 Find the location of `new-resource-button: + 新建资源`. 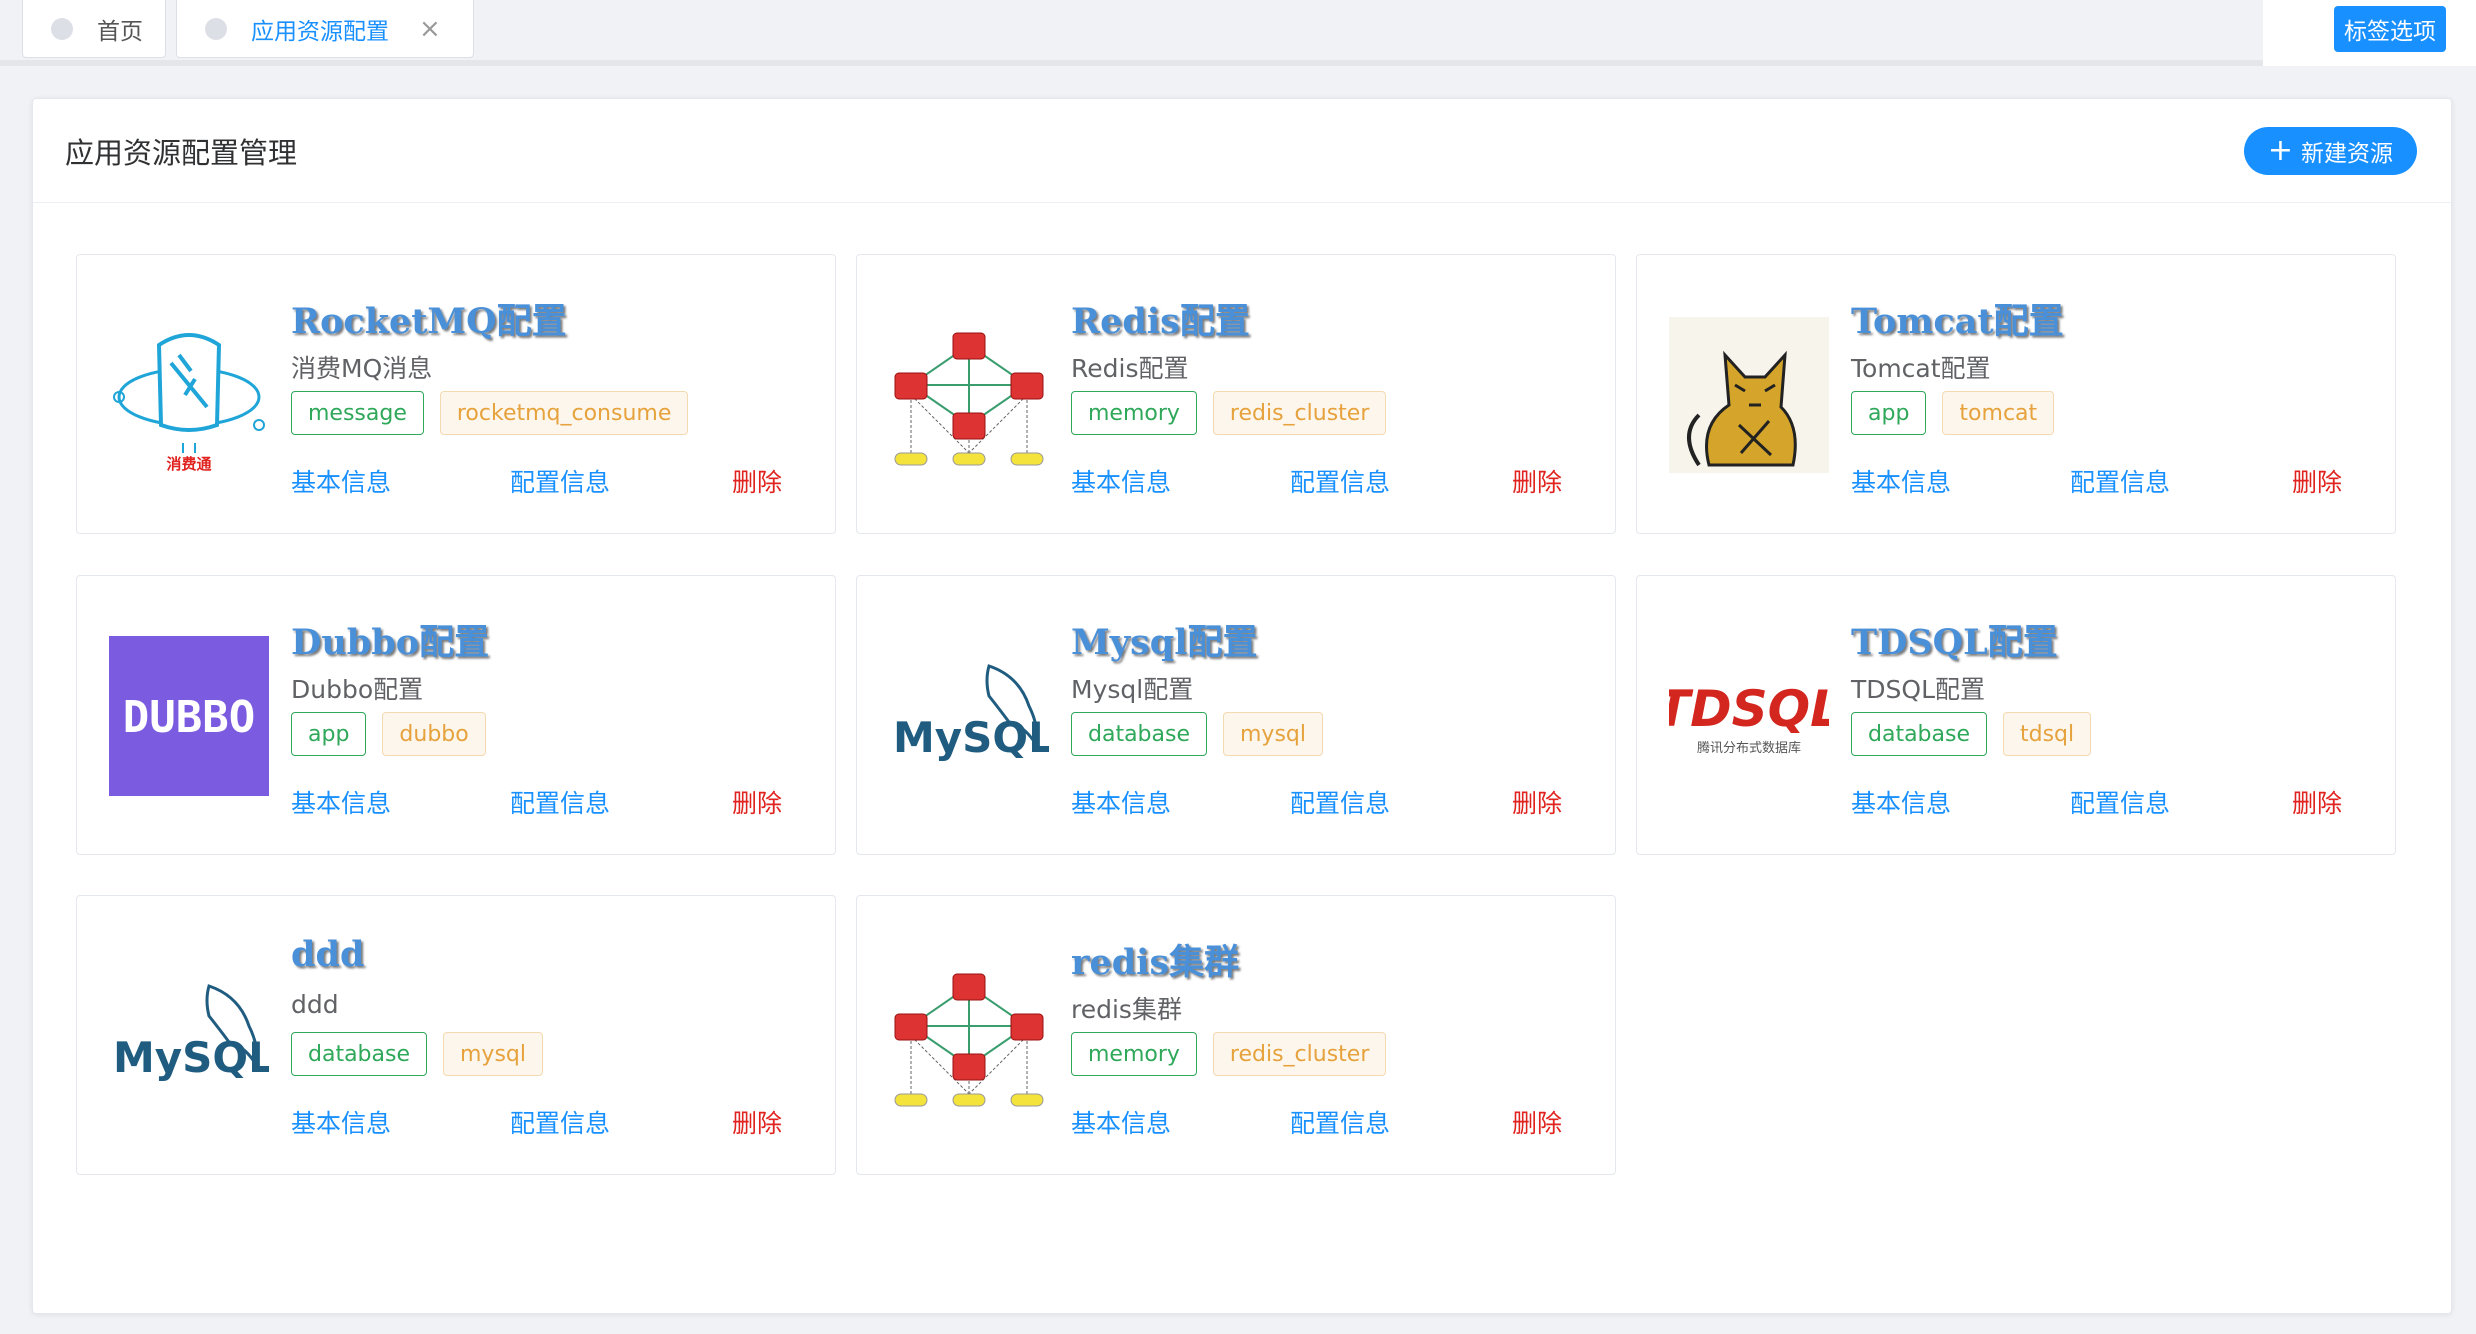

new-resource-button: + 新建资源 is located at coordinates (2330, 150).